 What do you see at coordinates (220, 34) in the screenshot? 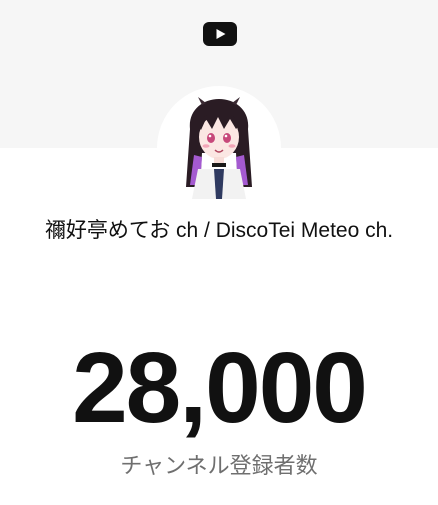
I see `youtube-logo-icon` at bounding box center [220, 34].